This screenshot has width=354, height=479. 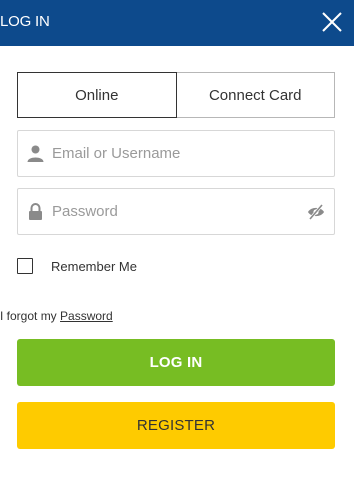 What do you see at coordinates (35, 153) in the screenshot?
I see `user-icon` at bounding box center [35, 153].